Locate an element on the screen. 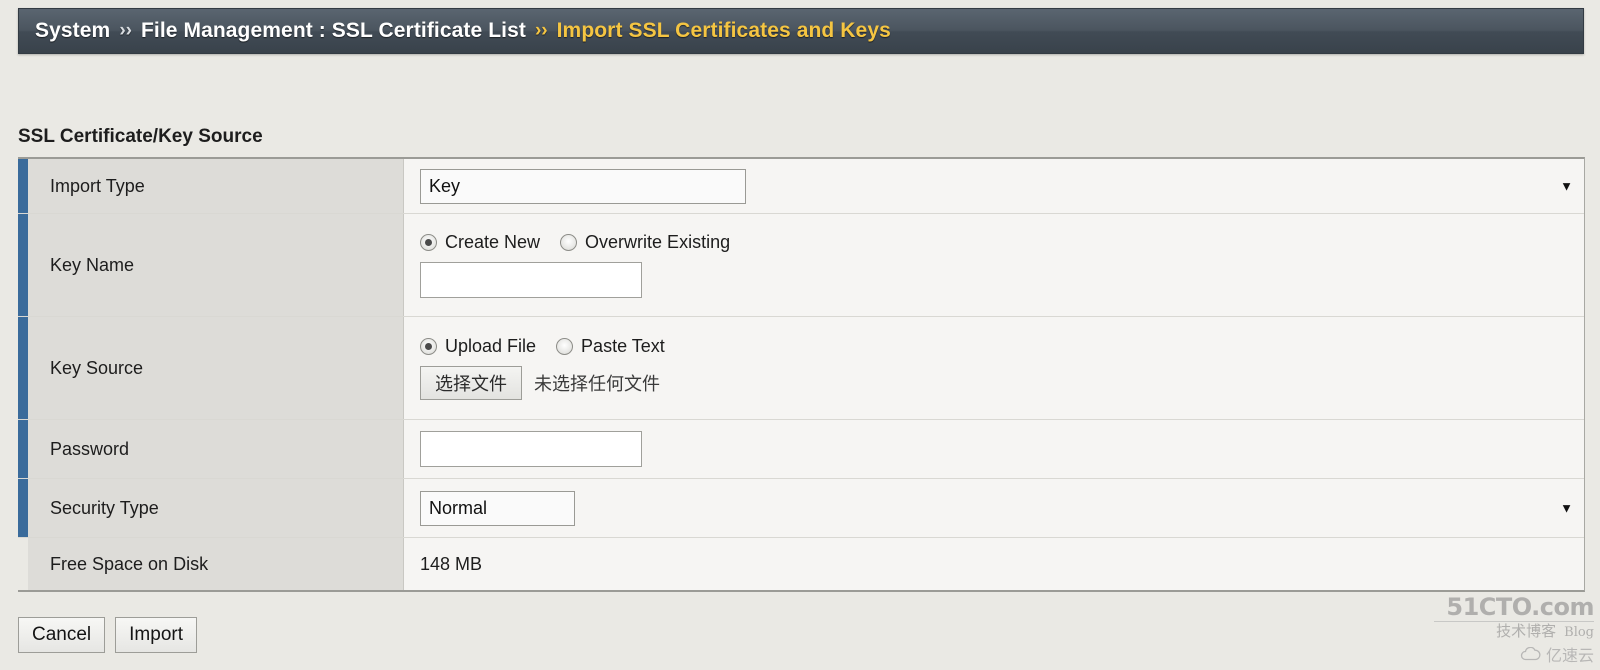 The image size is (1600, 670). action-bar: Cancel Import is located at coordinates (108, 635).